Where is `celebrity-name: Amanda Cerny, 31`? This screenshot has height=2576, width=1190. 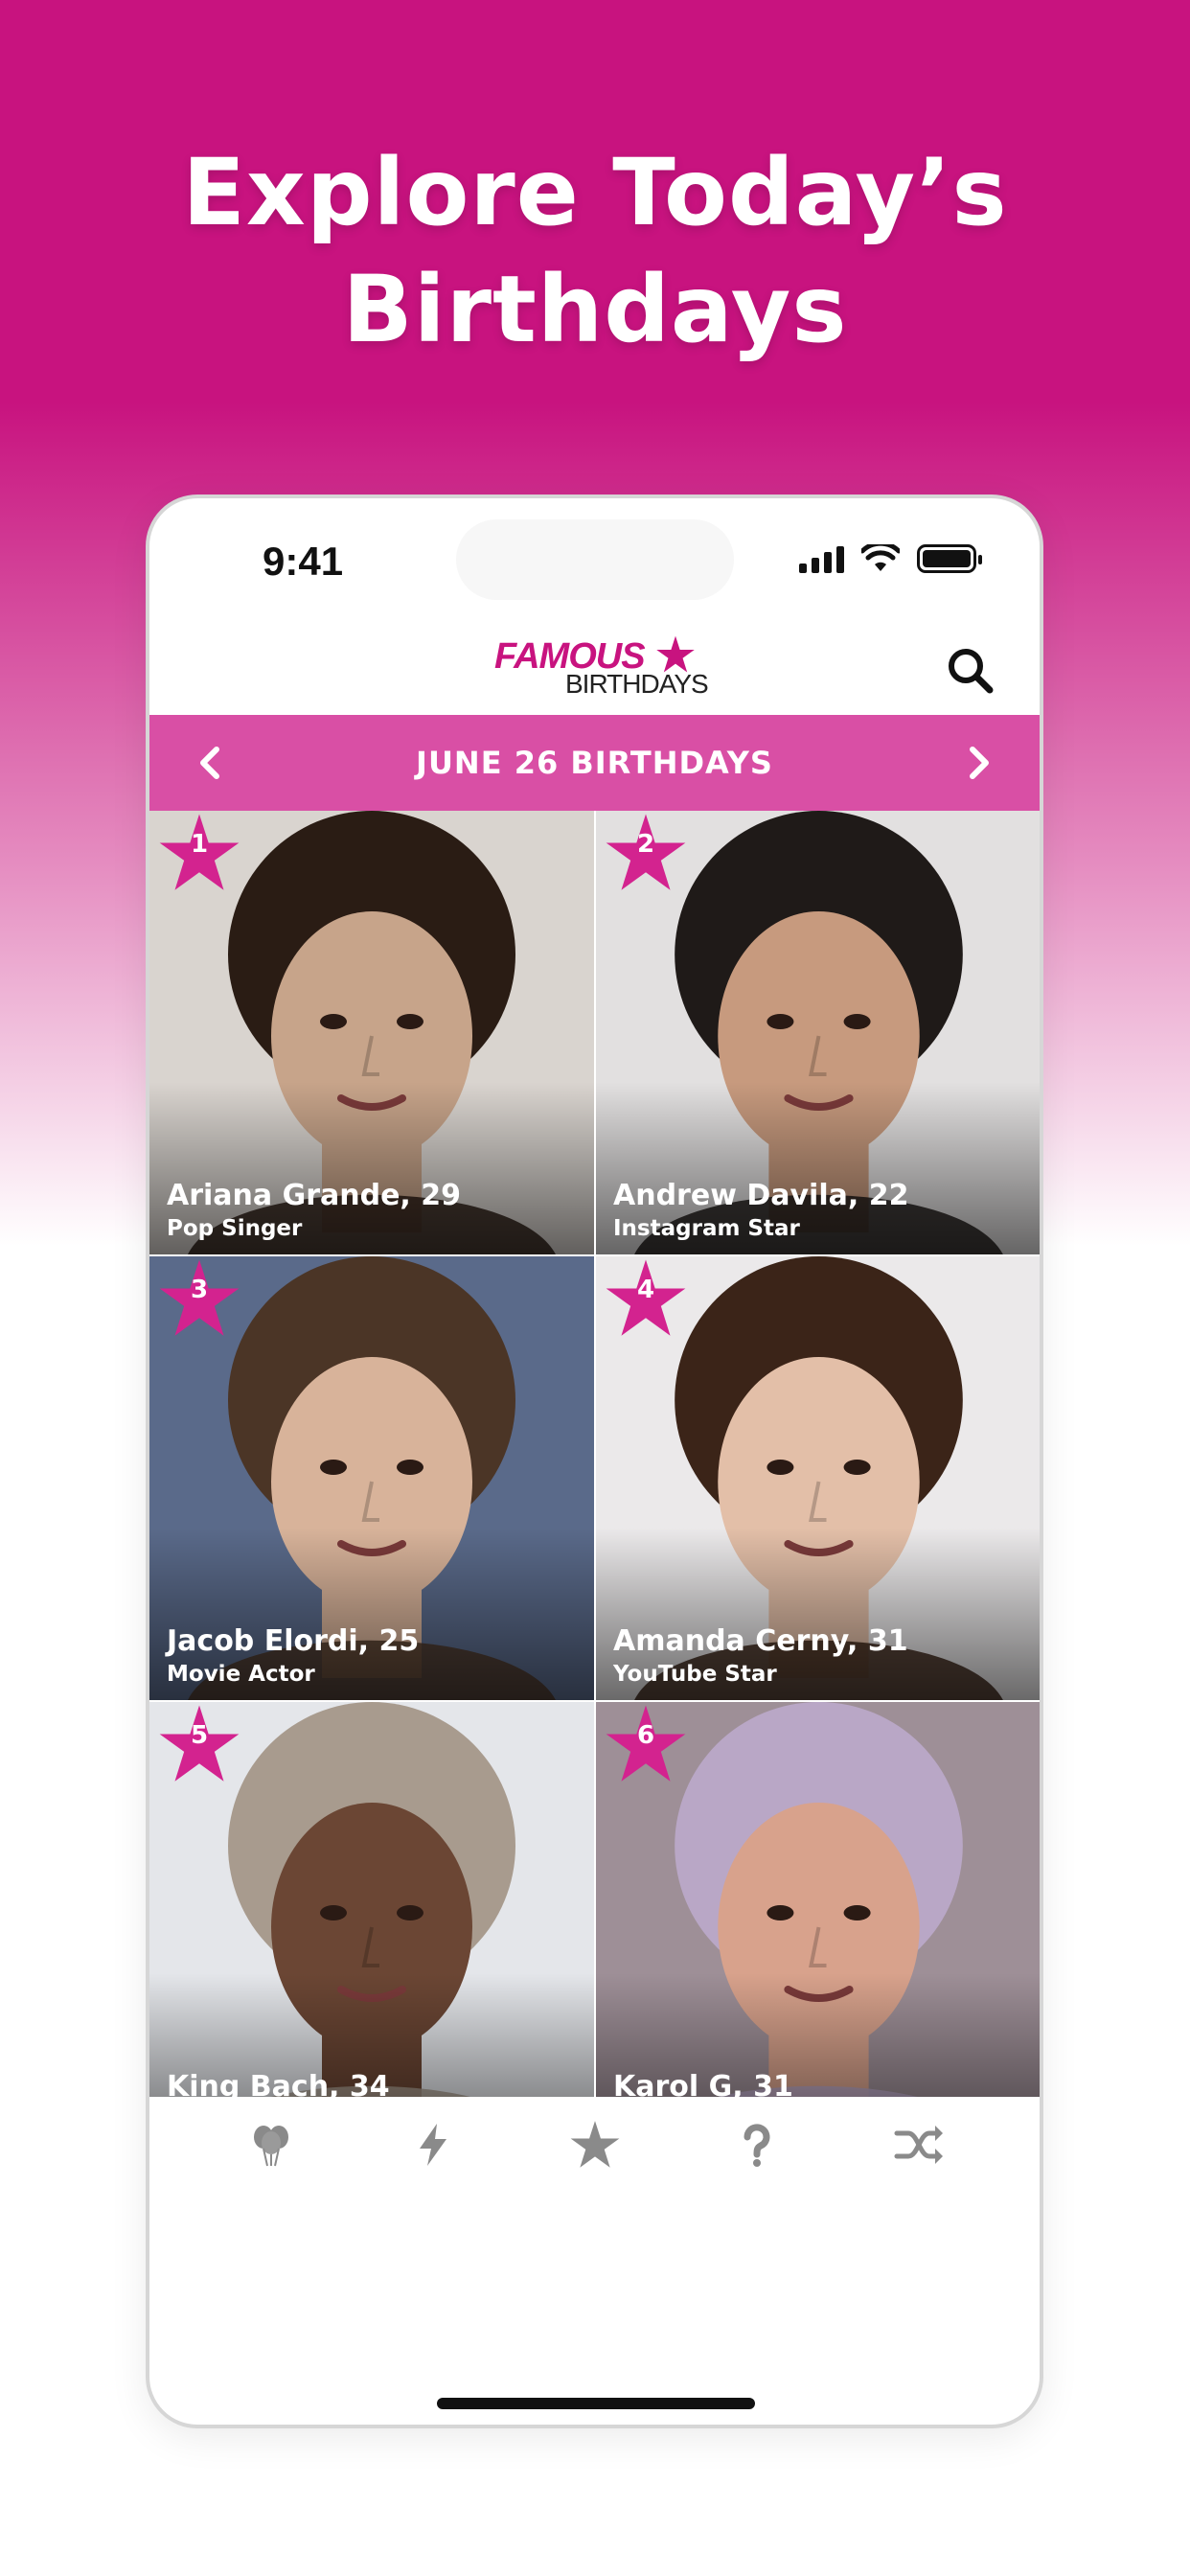
celebrity-name: Amanda Cerny, 31 is located at coordinates (761, 1641).